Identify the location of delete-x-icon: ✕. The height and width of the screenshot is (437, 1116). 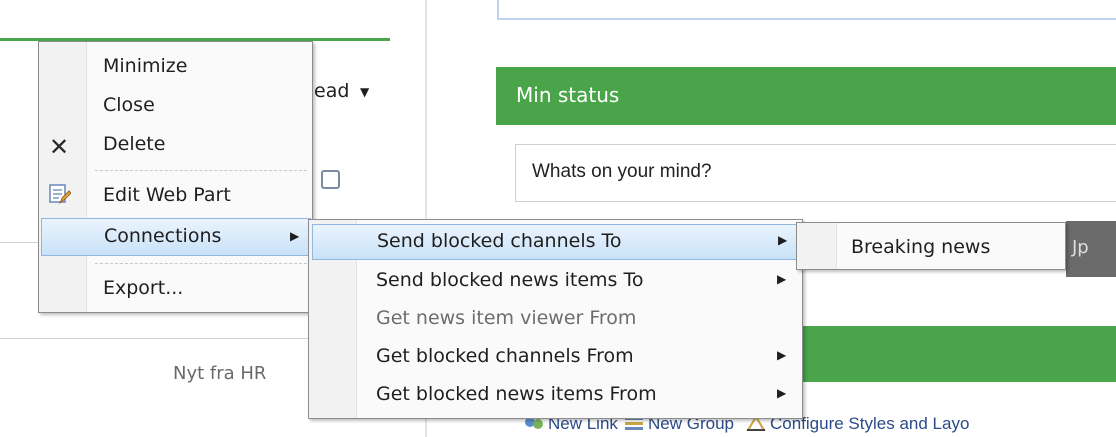
(59, 147).